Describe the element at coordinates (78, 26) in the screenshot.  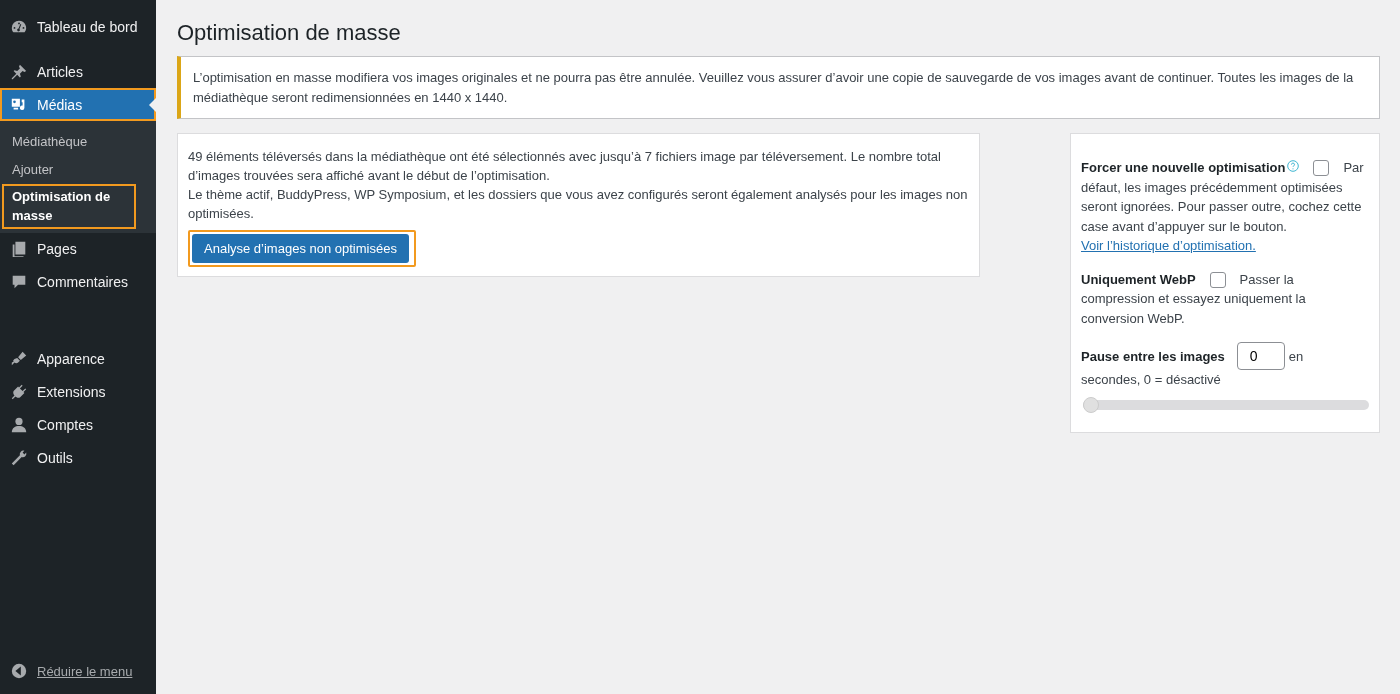
I see `menu-item: Tableau de bord` at that location.